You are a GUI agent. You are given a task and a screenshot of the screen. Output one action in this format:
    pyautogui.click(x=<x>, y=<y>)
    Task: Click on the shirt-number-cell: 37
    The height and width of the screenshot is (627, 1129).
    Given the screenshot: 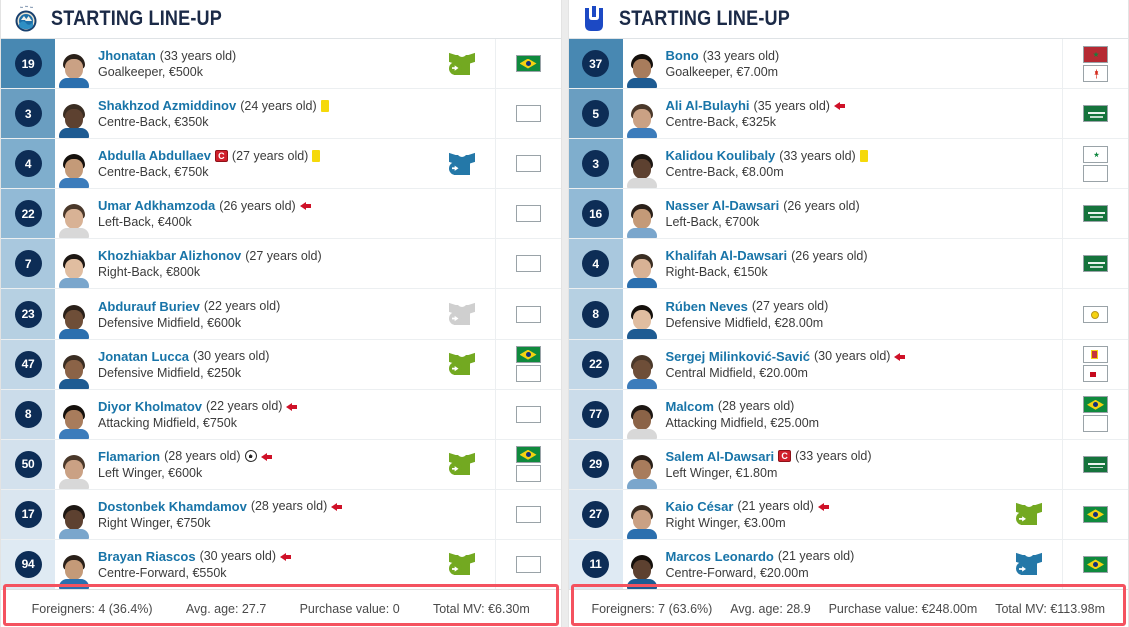 What is the action you would take?
    pyautogui.click(x=595, y=64)
    